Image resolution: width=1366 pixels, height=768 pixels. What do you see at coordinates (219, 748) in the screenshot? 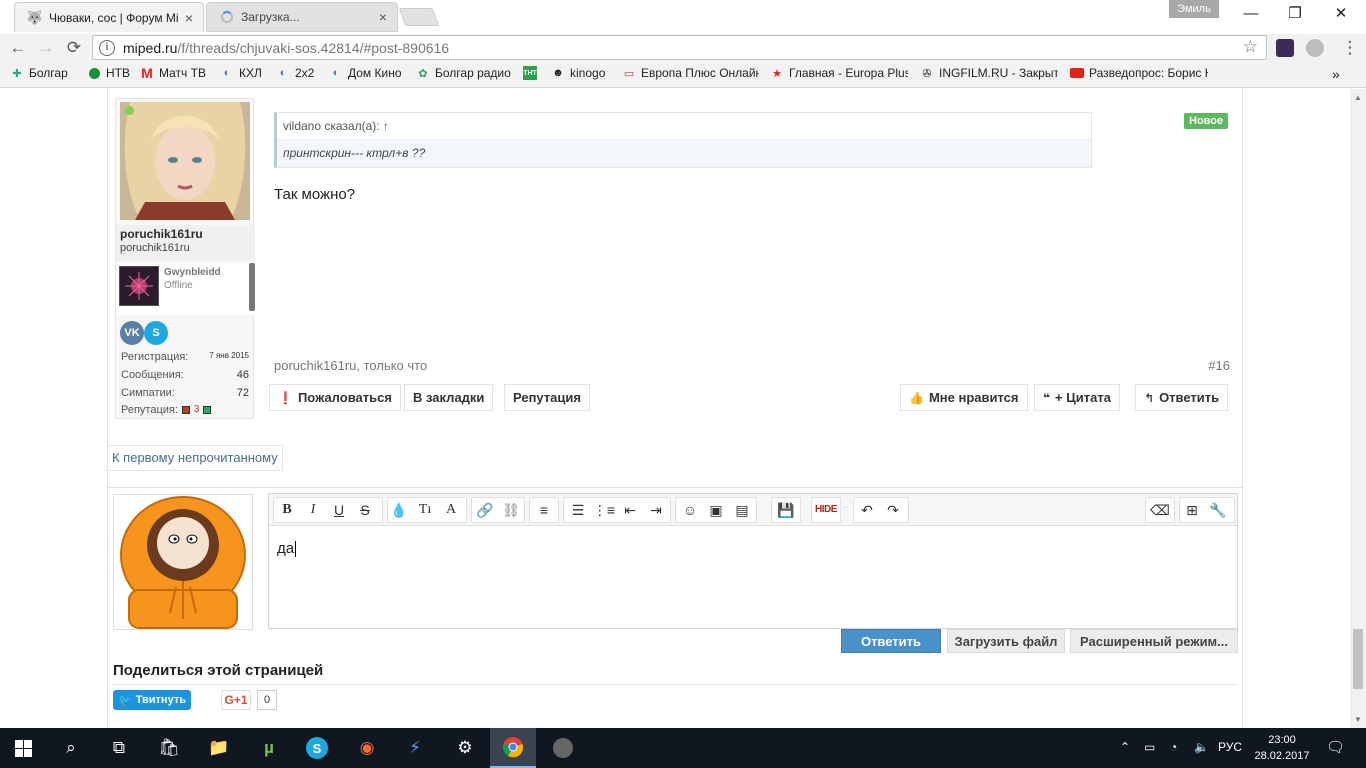
I see `file-explorer-icon: 📁` at bounding box center [219, 748].